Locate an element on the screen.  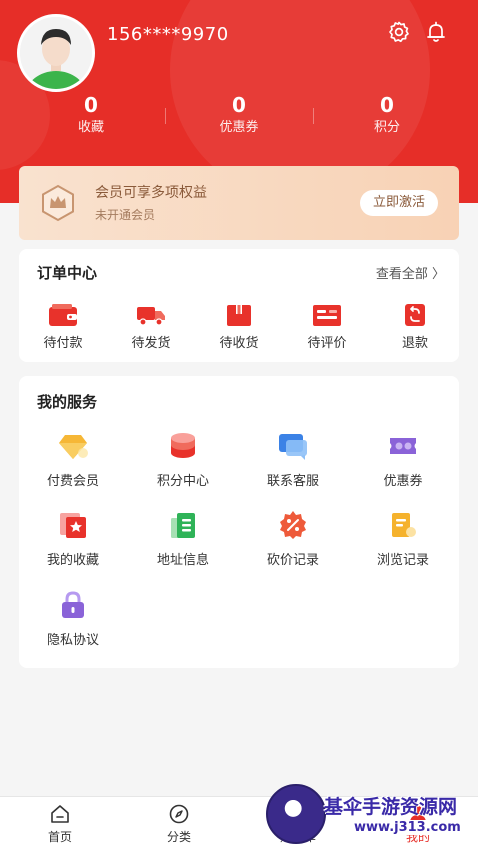
site-watermark: 基伞手游资源网 www.j313.com is located at coordinates (372, 815).